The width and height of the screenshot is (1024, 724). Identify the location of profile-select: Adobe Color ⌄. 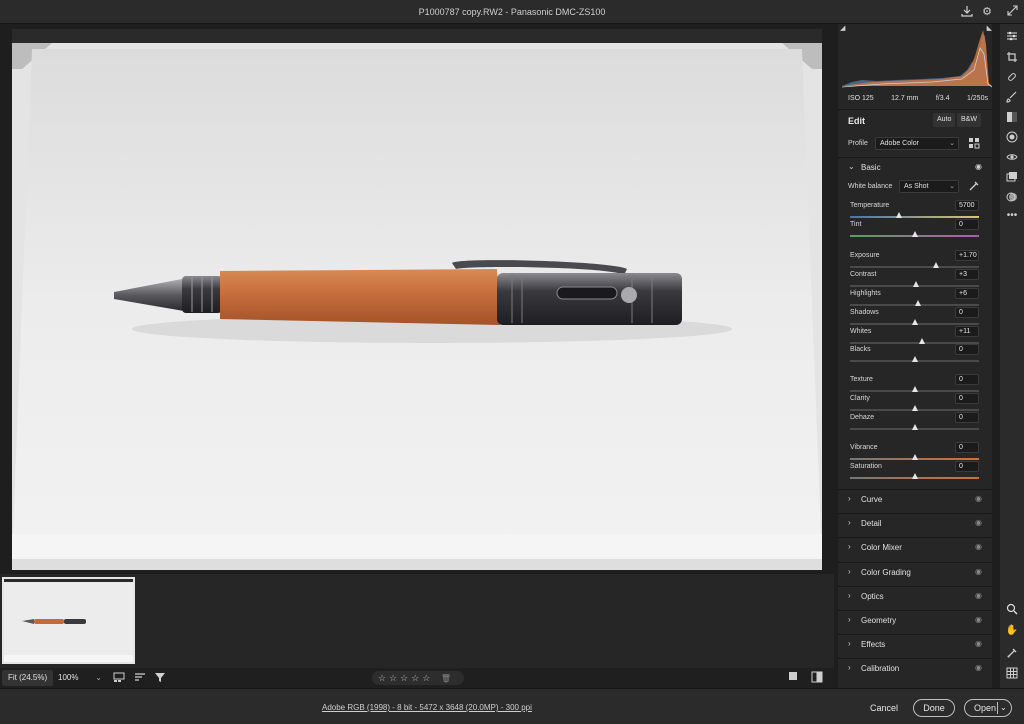
(917, 143).